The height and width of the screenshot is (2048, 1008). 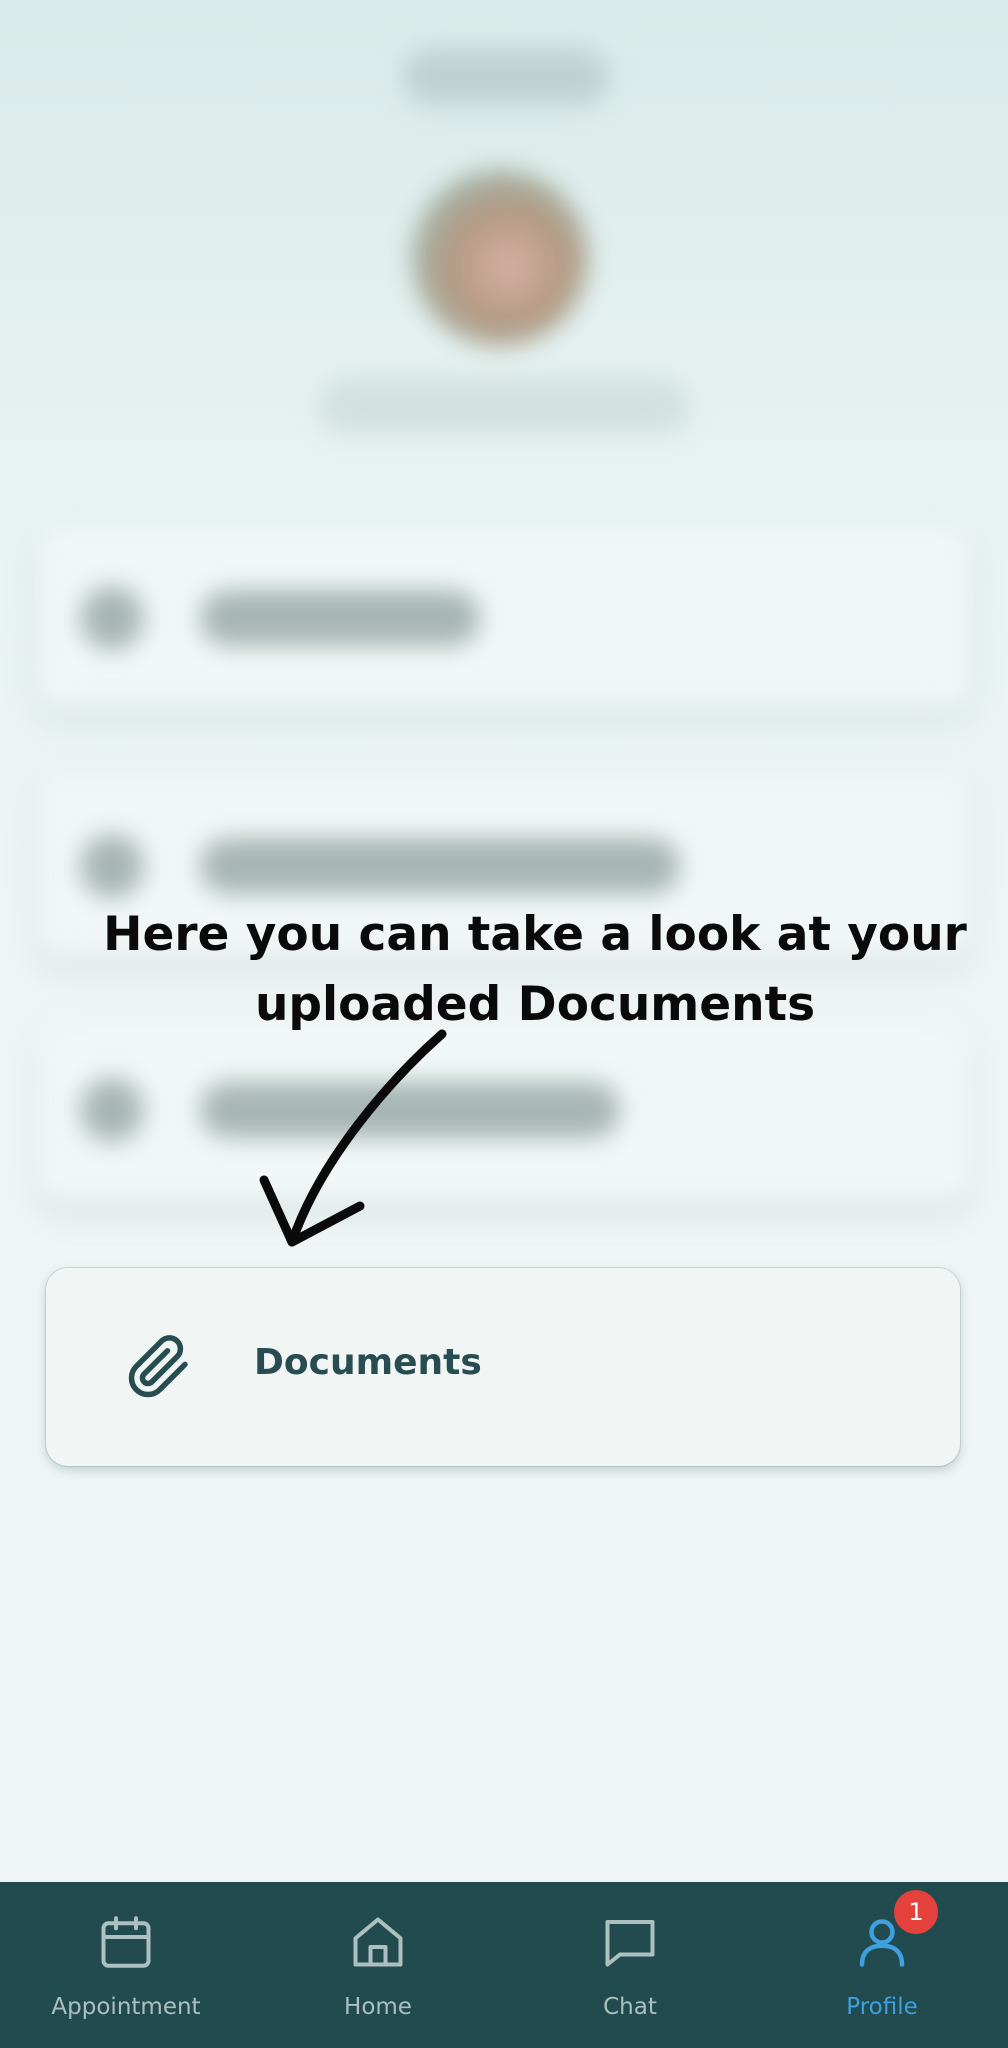 What do you see at coordinates (500, 258) in the screenshot?
I see `blurred-avatar` at bounding box center [500, 258].